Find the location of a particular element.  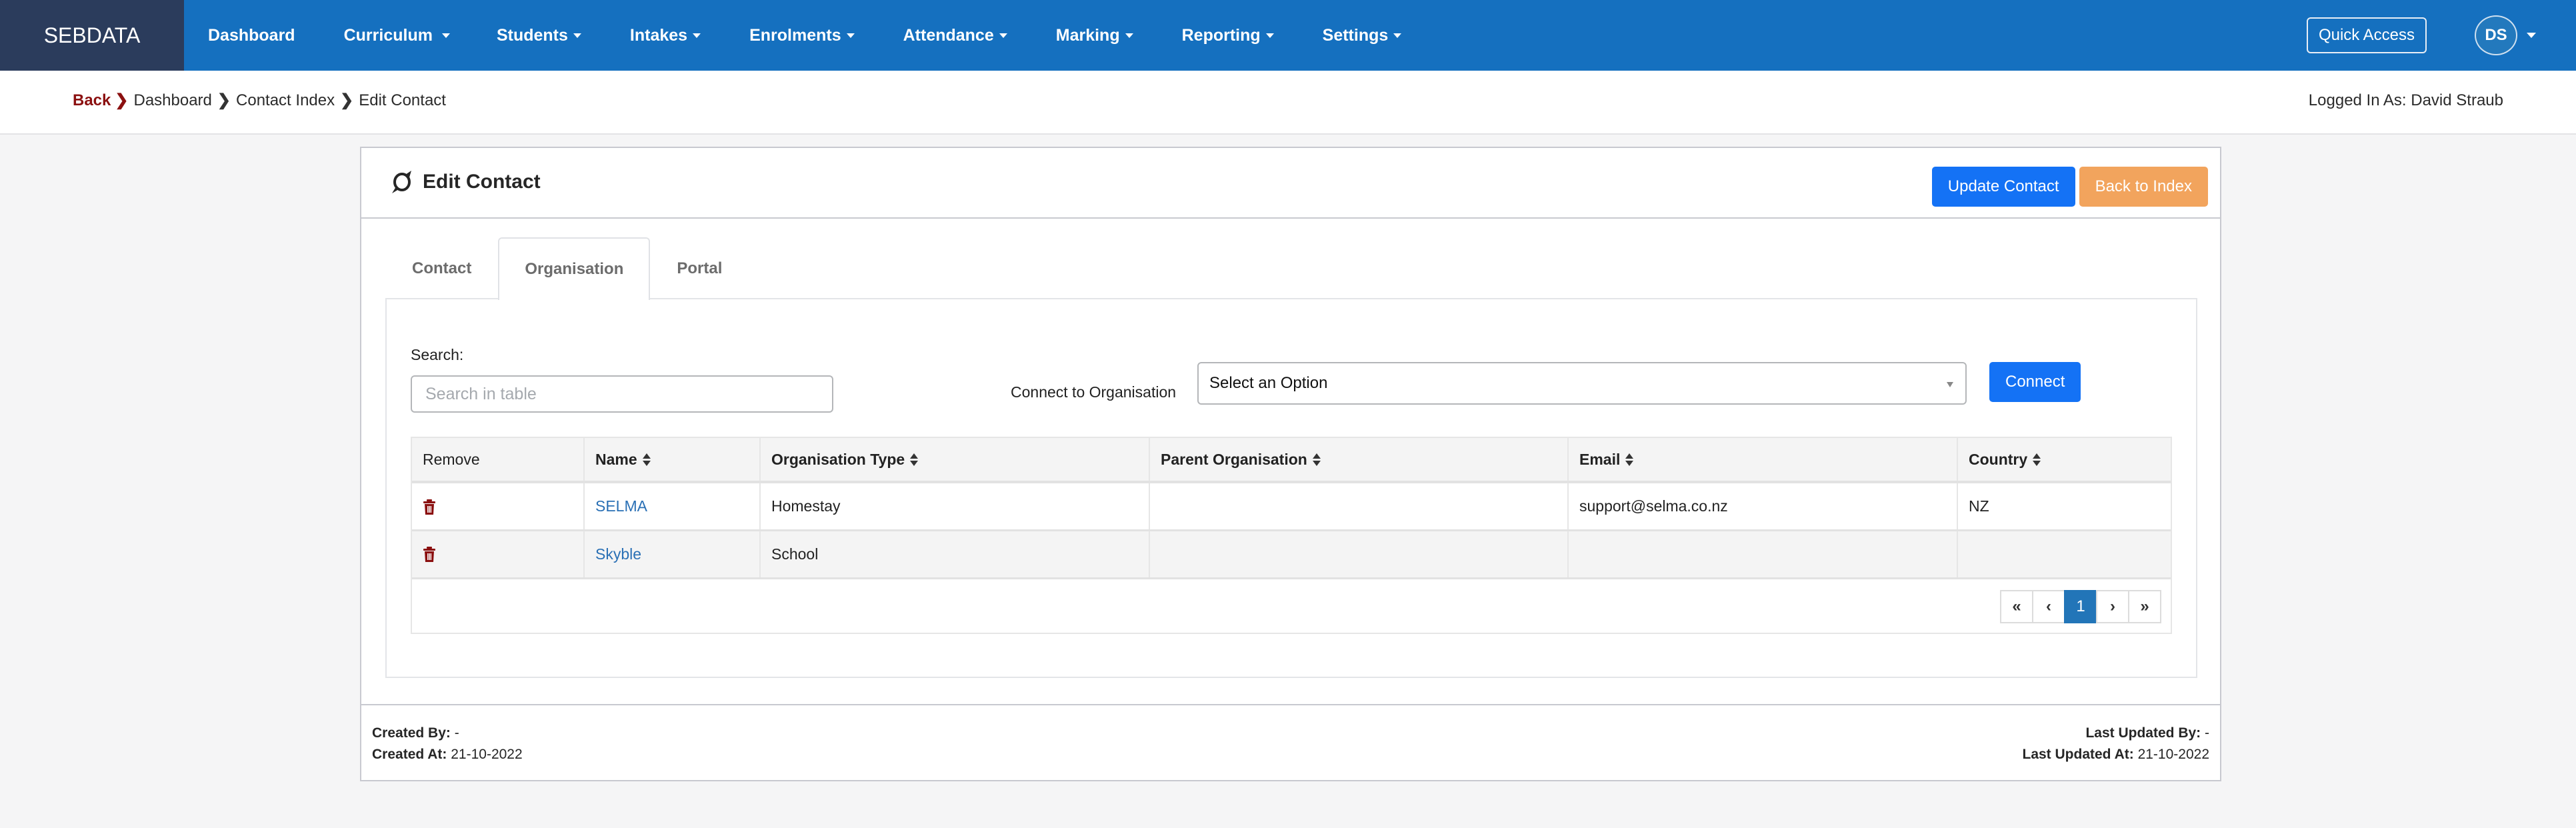

page-first-button: « is located at coordinates (2016, 606).